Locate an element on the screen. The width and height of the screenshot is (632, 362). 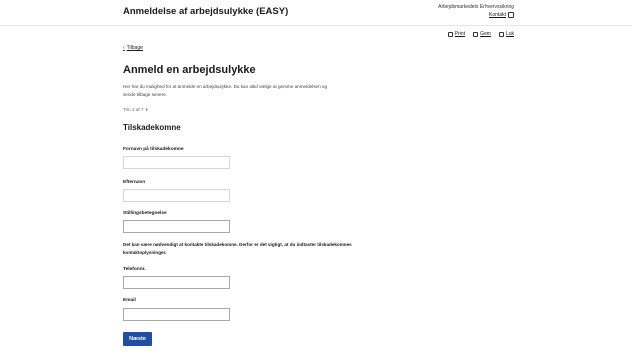
app-title: Anmeldelse af arbejdsulykke (EASY) is located at coordinates (206, 11).